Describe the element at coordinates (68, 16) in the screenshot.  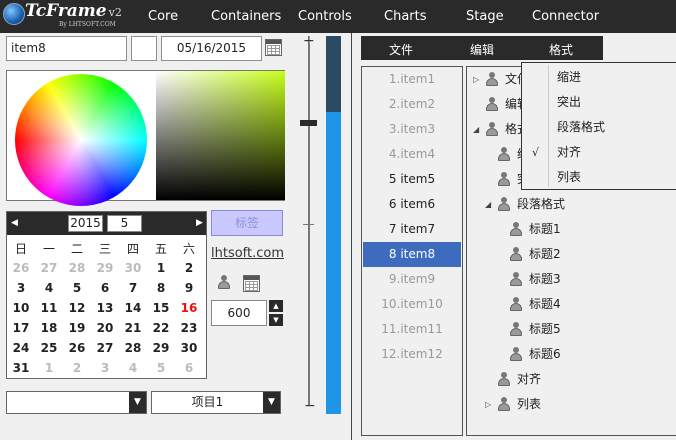
I see `logo: TcFrame v2 By LHTSOFT.COM` at that location.